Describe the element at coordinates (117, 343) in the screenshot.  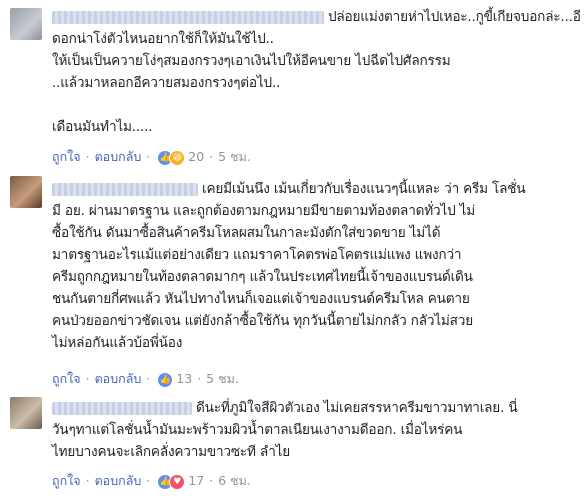
I see `comment-text: ไม่หล่อกันแล้วบ้อพี่น้อง` at that location.